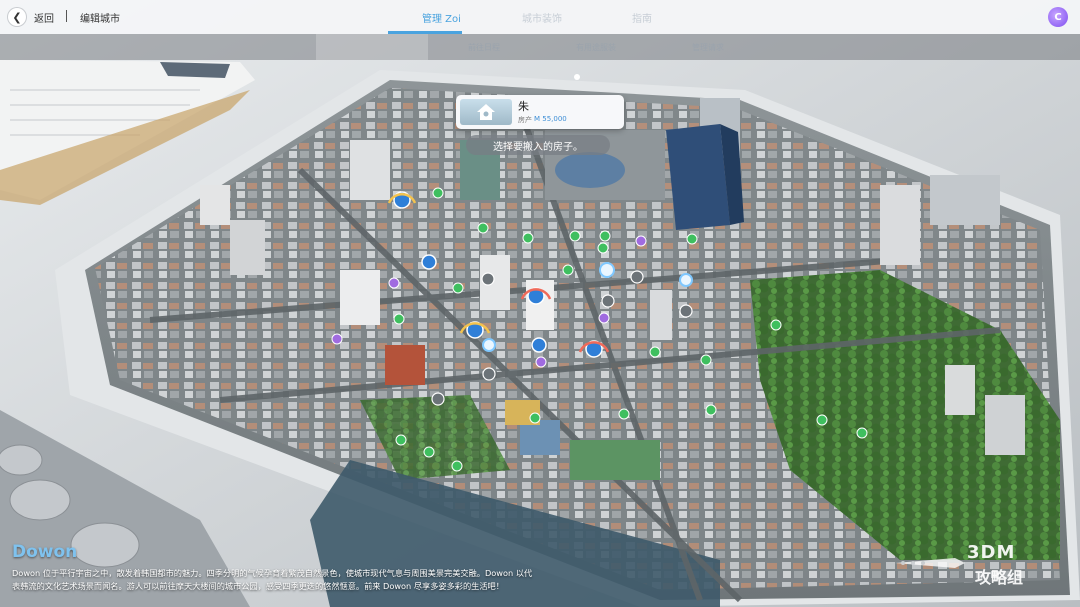  I want to click on house-icon, so click(486, 112).